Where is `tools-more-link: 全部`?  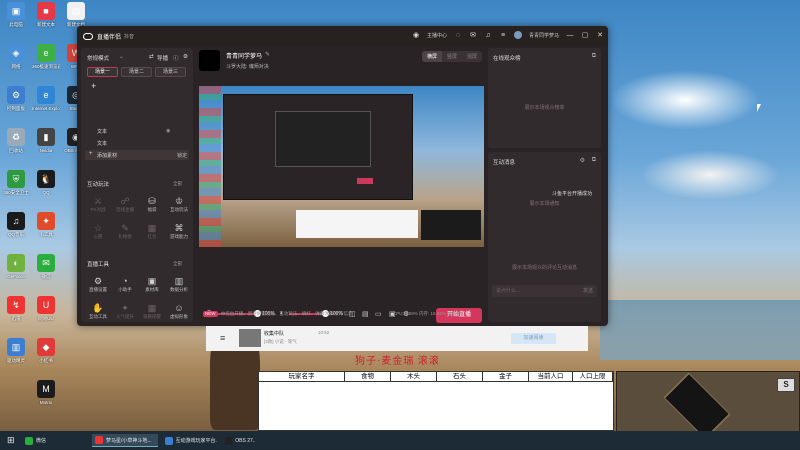 tools-more-link: 全部 is located at coordinates (177, 264).